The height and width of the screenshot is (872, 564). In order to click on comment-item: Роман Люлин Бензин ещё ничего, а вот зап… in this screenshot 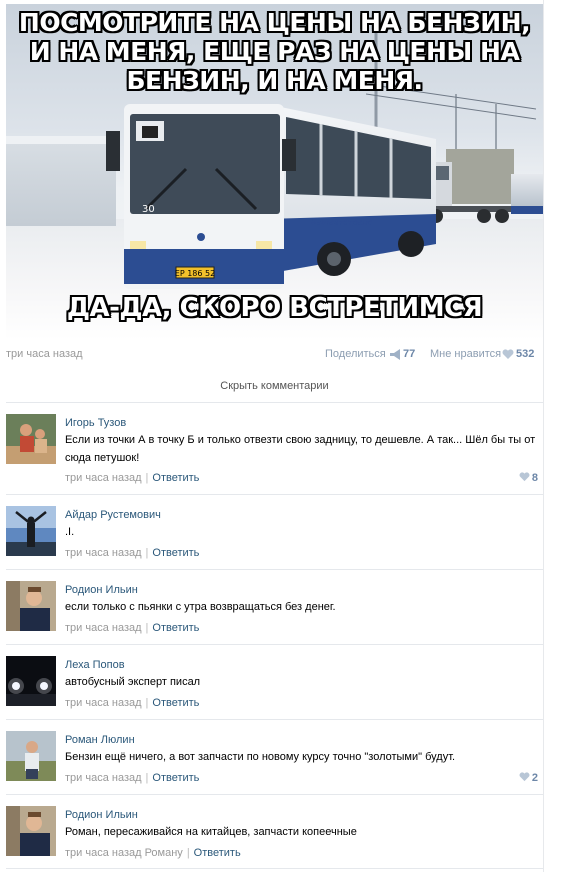, I will do `click(274, 756)`.